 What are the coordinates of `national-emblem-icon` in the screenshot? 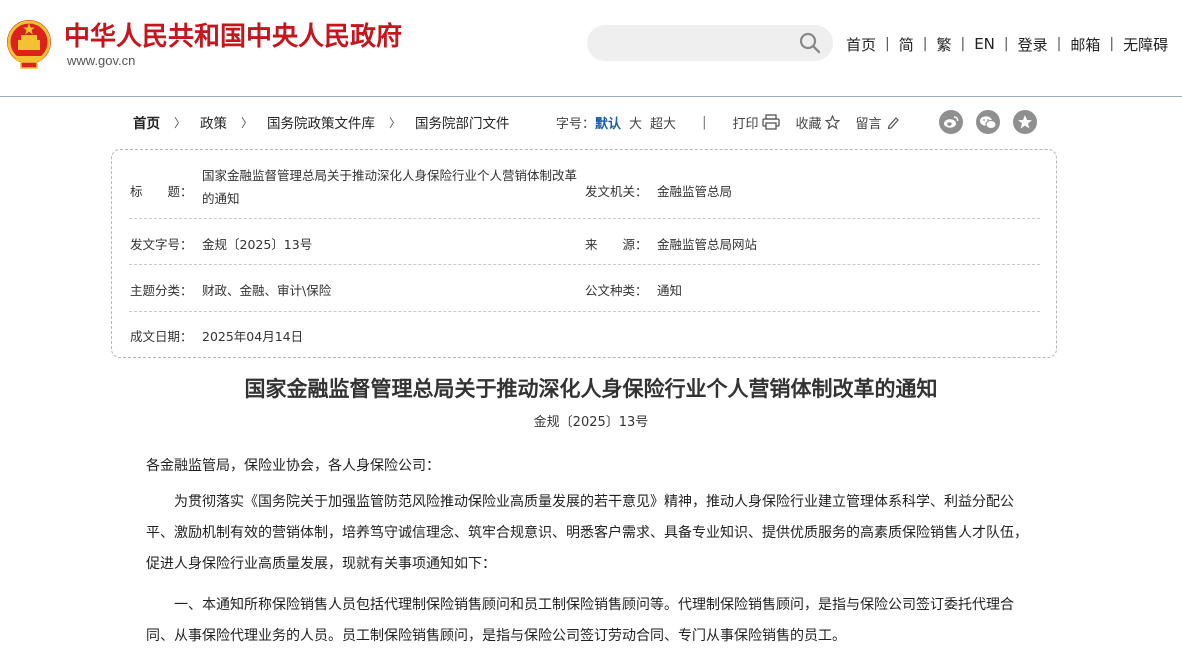 It's located at (29, 44).